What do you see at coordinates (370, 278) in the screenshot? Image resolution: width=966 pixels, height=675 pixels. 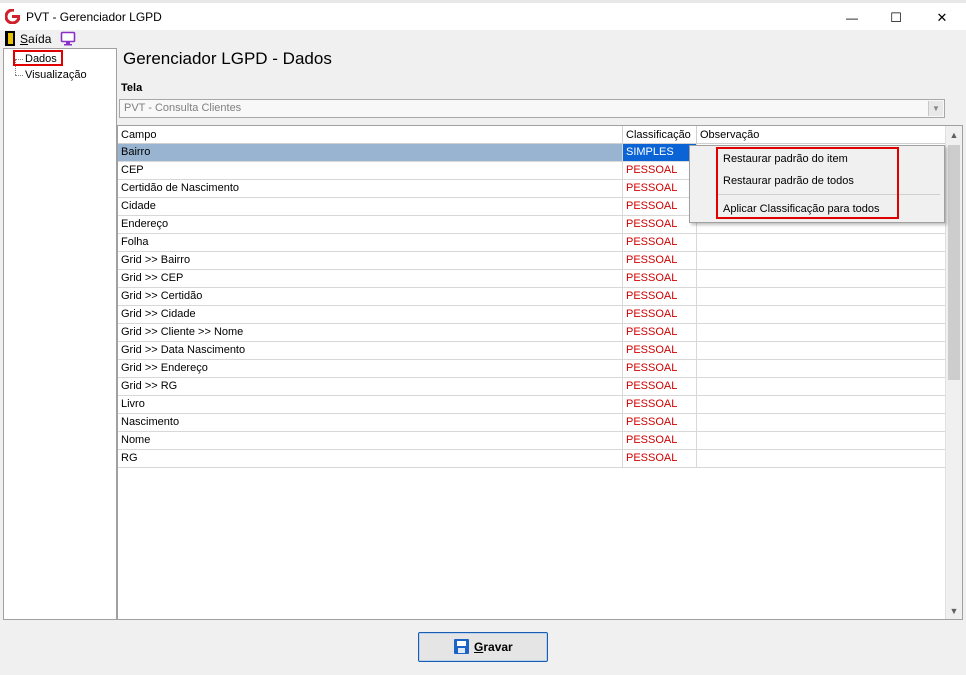 I see `cell-campo: Grid >> CEP` at bounding box center [370, 278].